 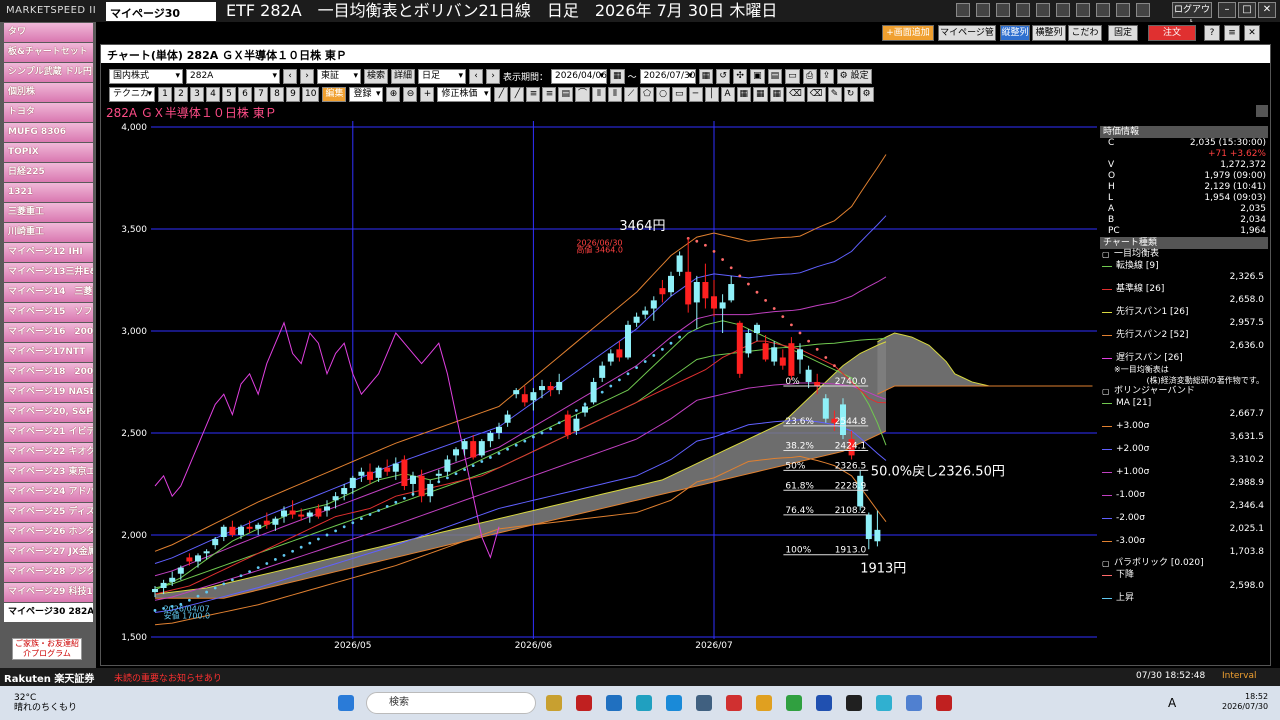 What do you see at coordinates (48, 332) in the screenshot?
I see `sidebar-item: マイページ16 200A` at bounding box center [48, 332].